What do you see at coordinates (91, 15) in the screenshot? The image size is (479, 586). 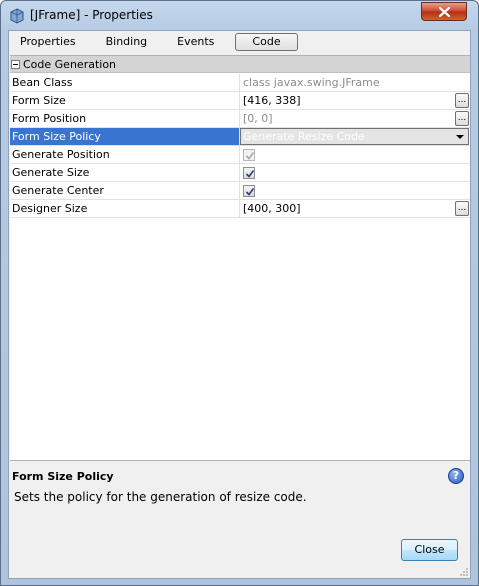 I see `window-title: [JFrame] - Properties` at bounding box center [91, 15].